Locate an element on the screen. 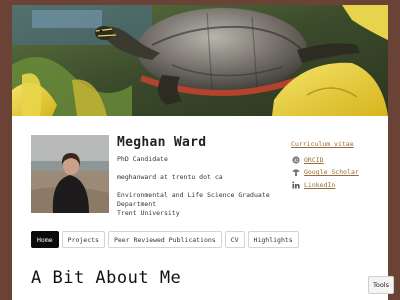 The image size is (400, 300). svg-text: iD is located at coordinates (296, 161).